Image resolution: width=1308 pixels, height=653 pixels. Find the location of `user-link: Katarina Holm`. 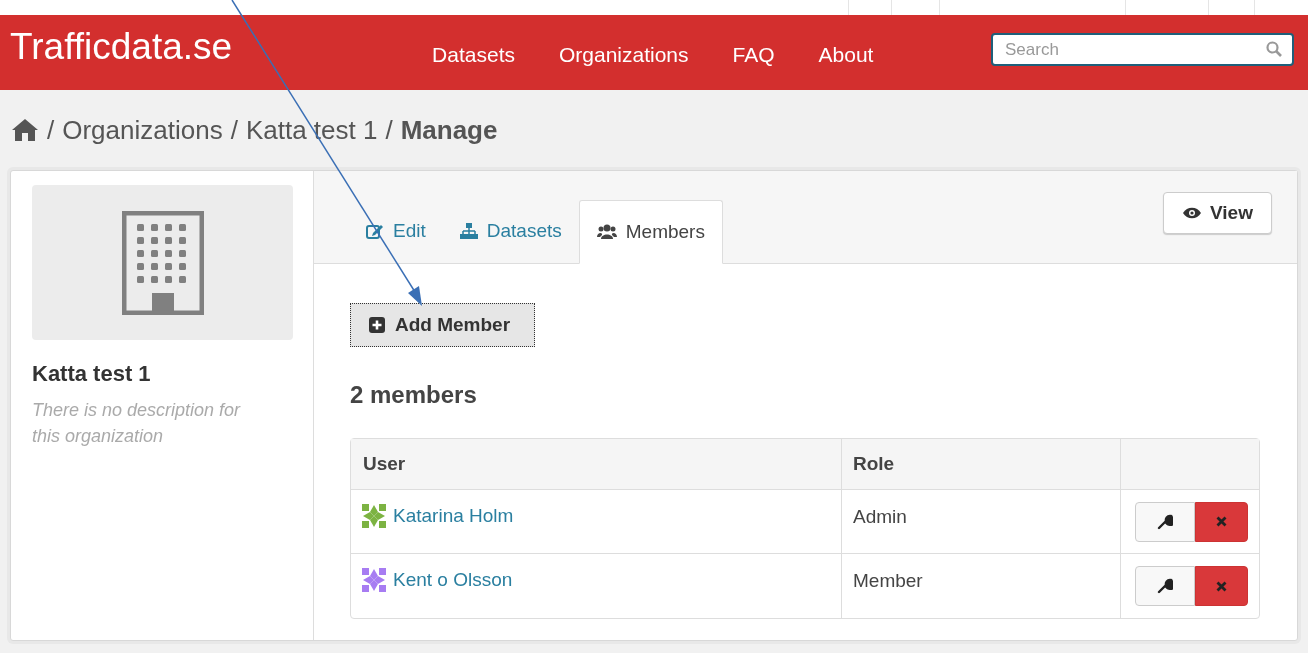

user-link: Katarina Holm is located at coordinates (453, 516).